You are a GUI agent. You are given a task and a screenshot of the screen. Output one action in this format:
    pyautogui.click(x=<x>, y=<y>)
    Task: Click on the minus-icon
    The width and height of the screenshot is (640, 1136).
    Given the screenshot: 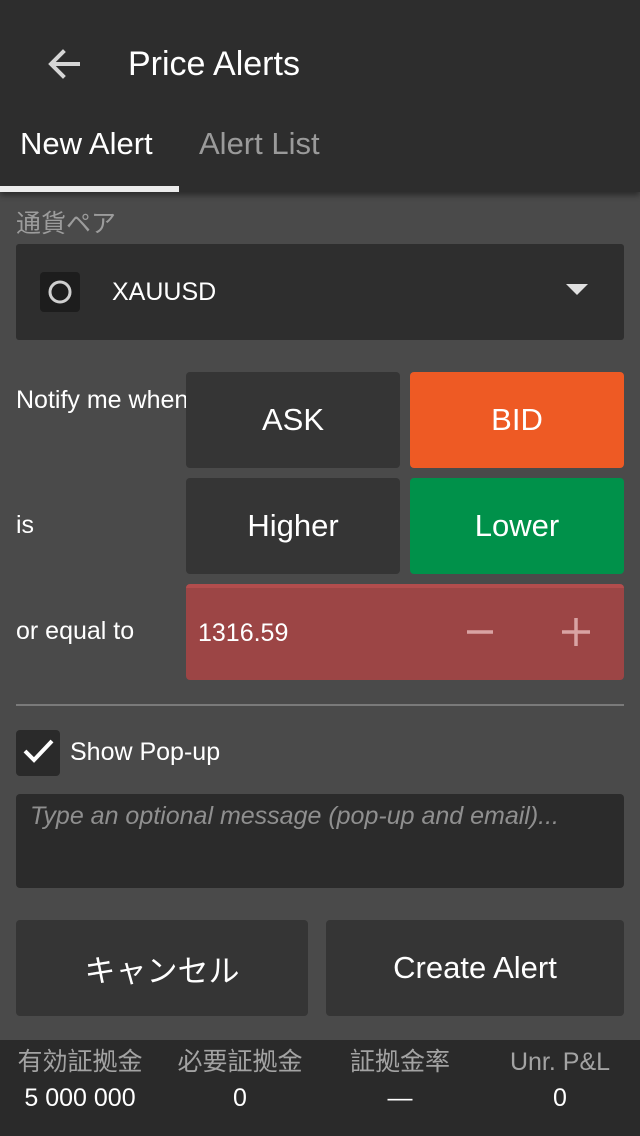 What is the action you would take?
    pyautogui.click(x=480, y=634)
    